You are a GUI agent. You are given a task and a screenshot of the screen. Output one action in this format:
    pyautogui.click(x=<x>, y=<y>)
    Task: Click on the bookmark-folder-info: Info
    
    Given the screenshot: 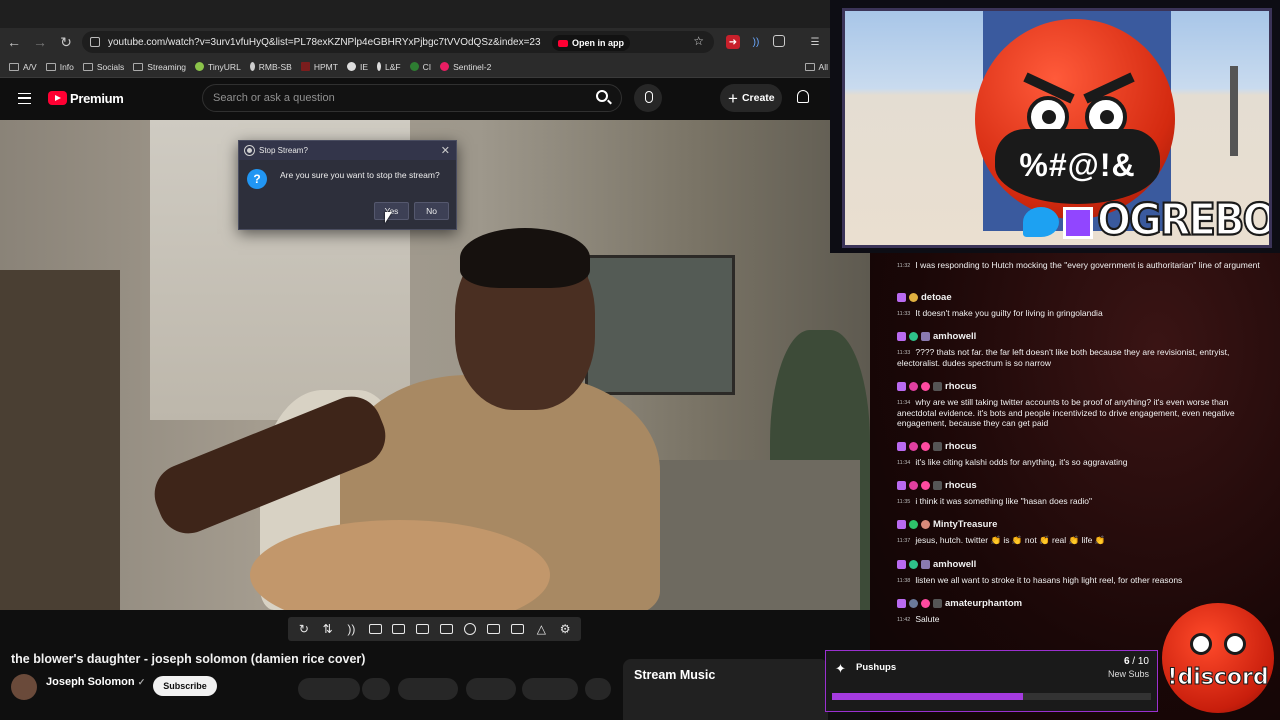 What is the action you would take?
    pyautogui.click(x=59, y=67)
    